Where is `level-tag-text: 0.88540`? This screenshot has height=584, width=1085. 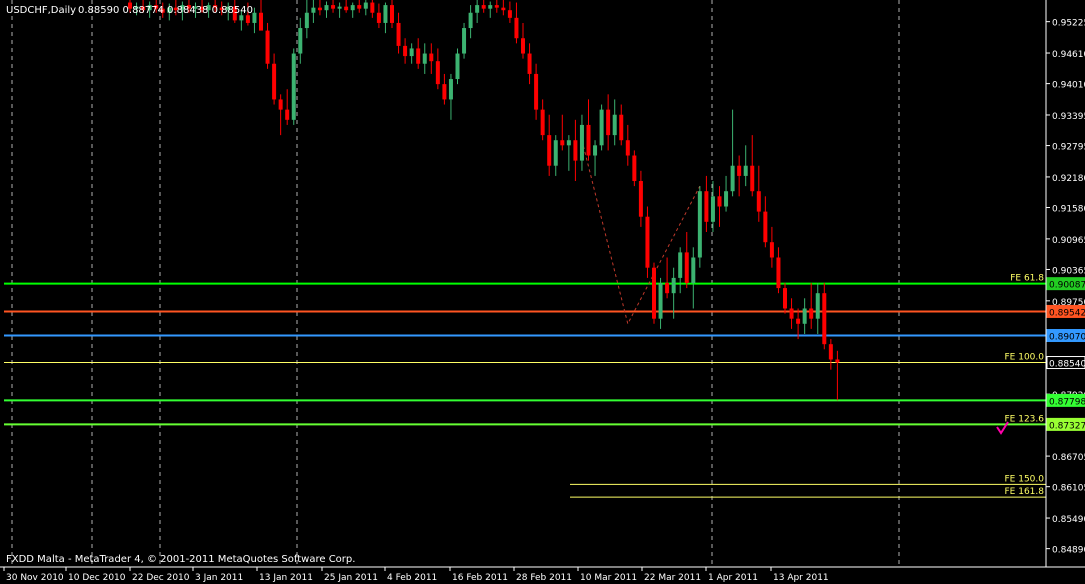
level-tag-text: 0.88540 is located at coordinates (1067, 365).